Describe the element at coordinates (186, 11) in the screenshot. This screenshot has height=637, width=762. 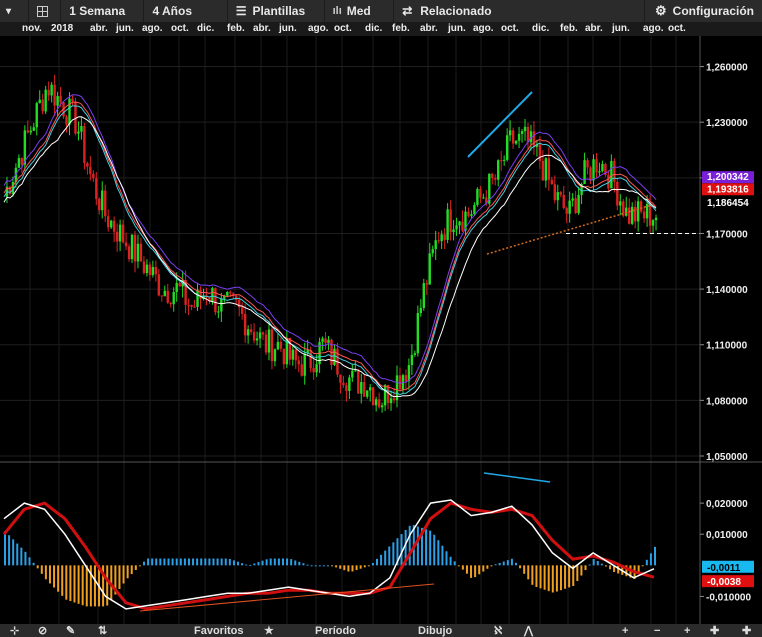
I see `range-selector: 4 Años` at that location.